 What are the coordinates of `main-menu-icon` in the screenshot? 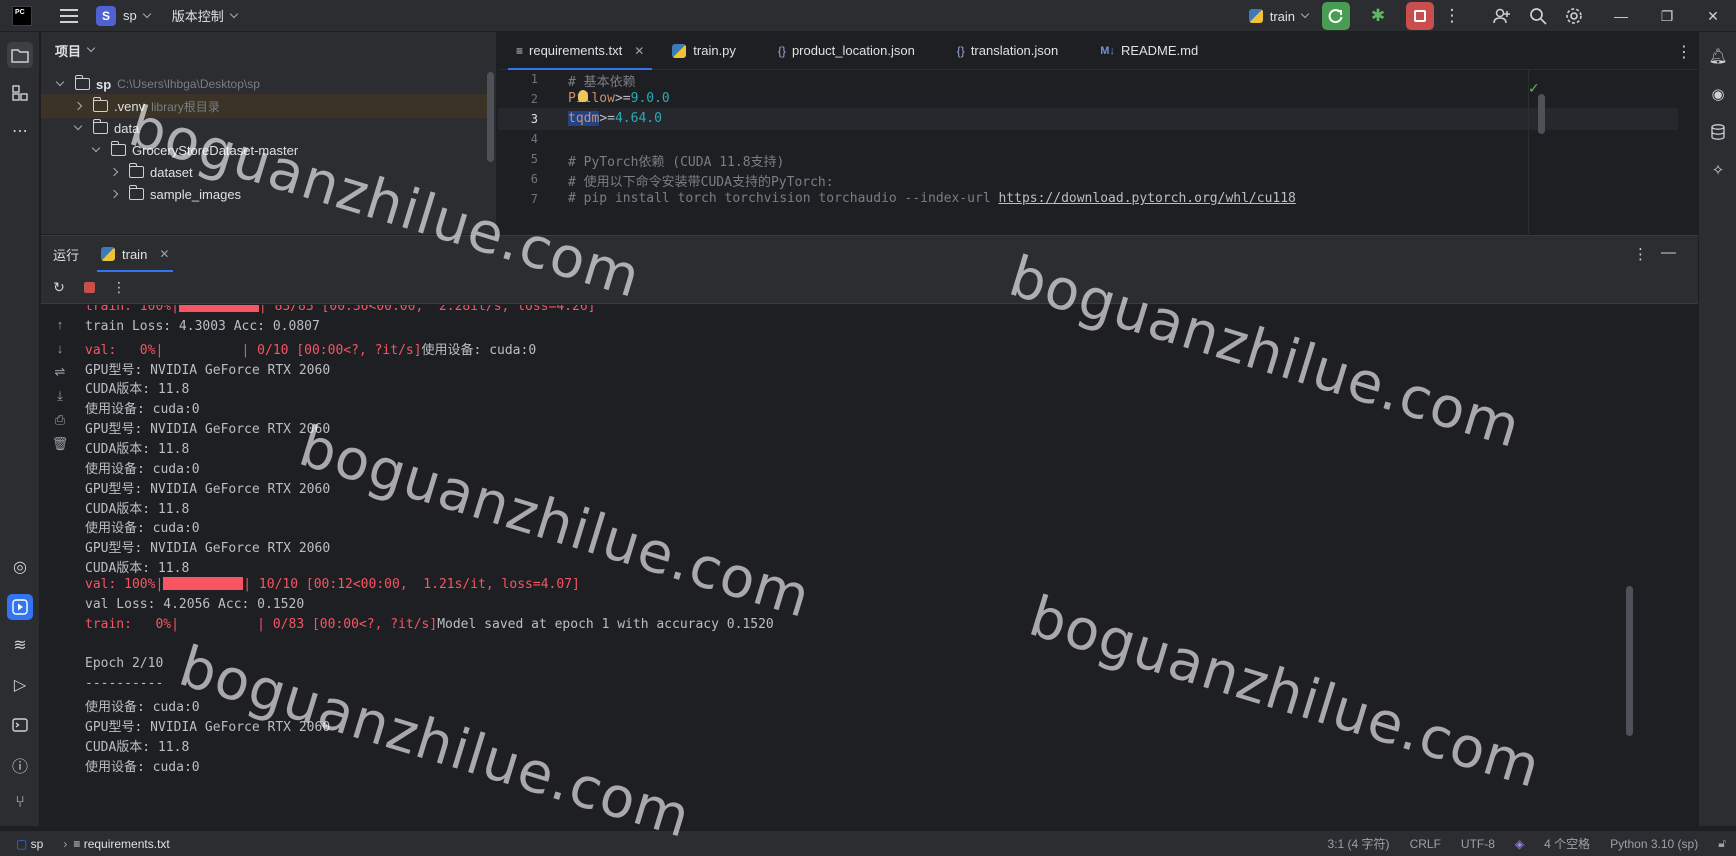 It's located at (69, 15).